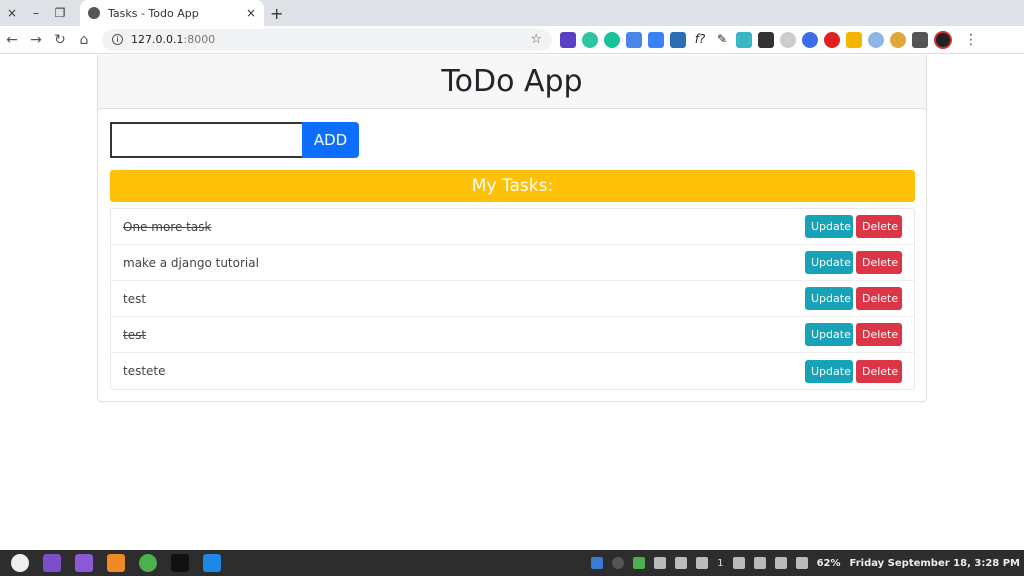  Describe the element at coordinates (512, 186) in the screenshot. I see `my-tasks-header: My Tasks:` at that location.